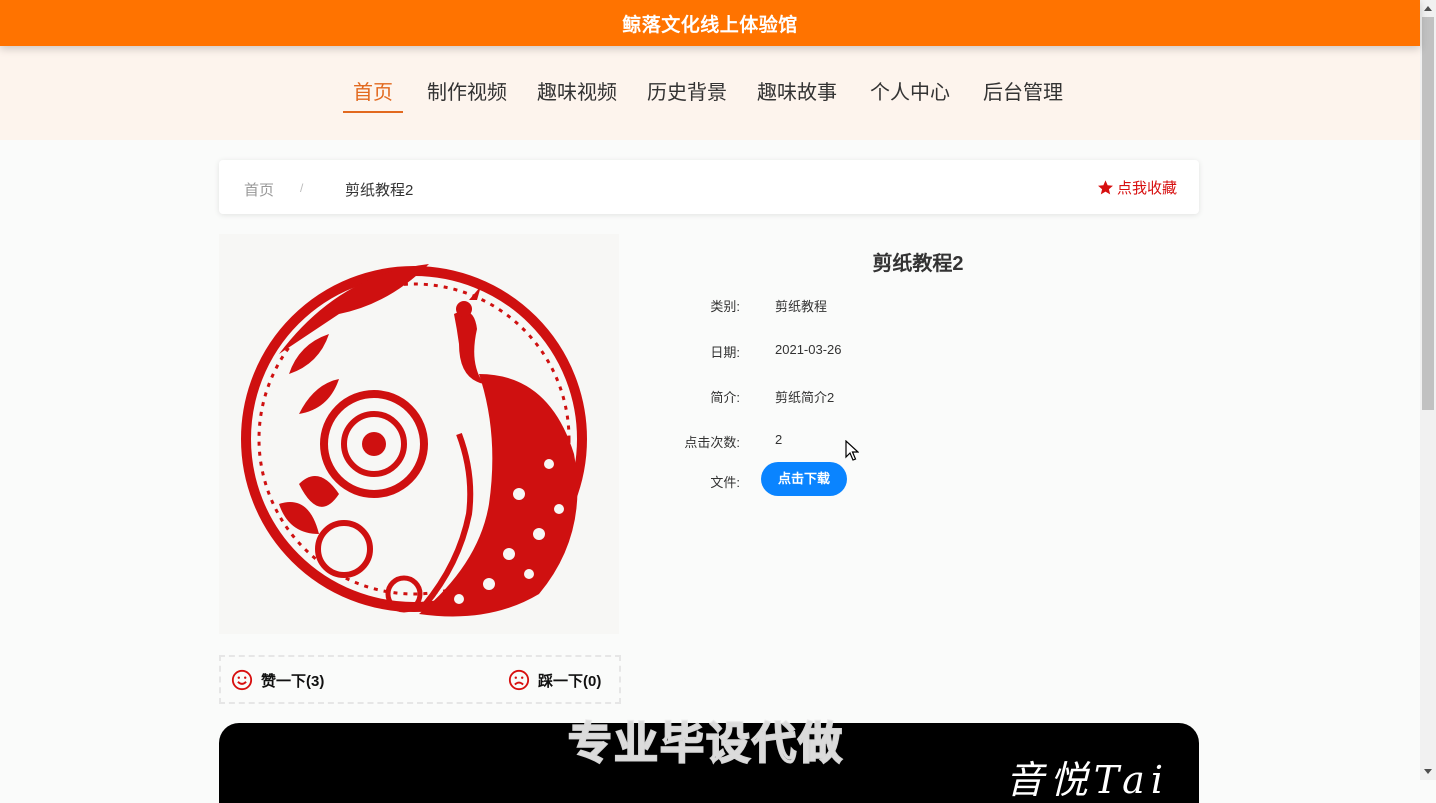 The height and width of the screenshot is (803, 1436). I want to click on category-value: 剪纸教程, so click(801, 306).